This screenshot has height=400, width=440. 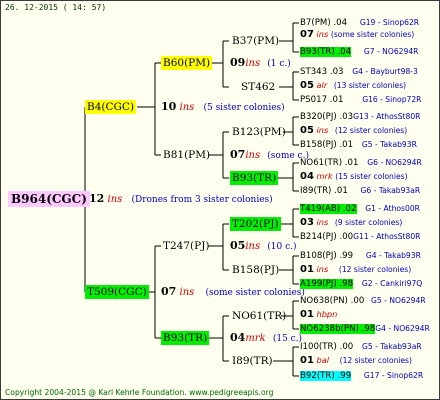 What do you see at coordinates (263, 245) in the screenshot?
I see `t247-generation: 05ins (10 c.)` at bounding box center [263, 245].